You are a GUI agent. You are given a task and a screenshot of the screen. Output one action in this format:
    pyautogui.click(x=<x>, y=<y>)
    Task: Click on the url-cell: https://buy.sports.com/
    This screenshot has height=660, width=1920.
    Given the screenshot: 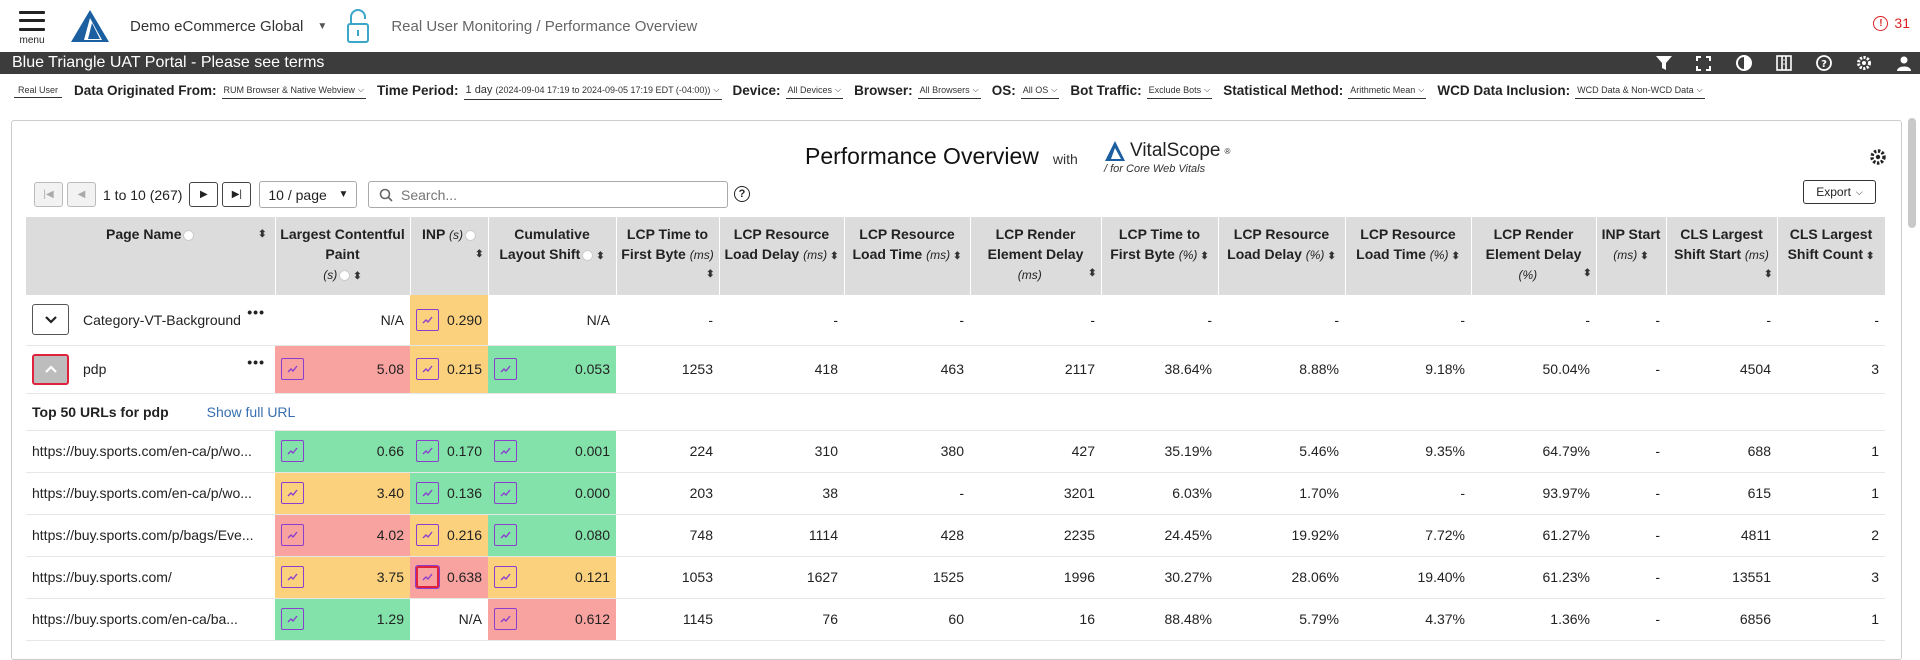 What is the action you would take?
    pyautogui.click(x=150, y=577)
    